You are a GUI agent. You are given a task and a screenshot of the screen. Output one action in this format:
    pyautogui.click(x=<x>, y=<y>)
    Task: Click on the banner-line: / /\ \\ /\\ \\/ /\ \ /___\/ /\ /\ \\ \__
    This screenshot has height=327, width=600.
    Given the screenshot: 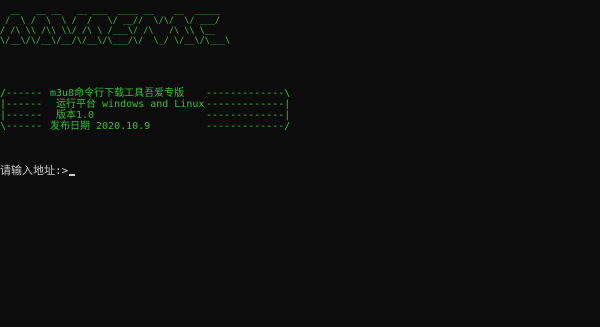 What is the action you would take?
    pyautogui.click(x=115, y=31)
    